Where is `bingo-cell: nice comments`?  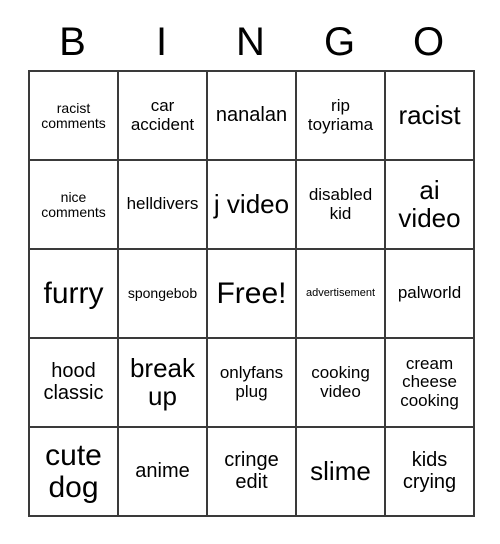
bingo-cell: nice comments is located at coordinates (74, 205).